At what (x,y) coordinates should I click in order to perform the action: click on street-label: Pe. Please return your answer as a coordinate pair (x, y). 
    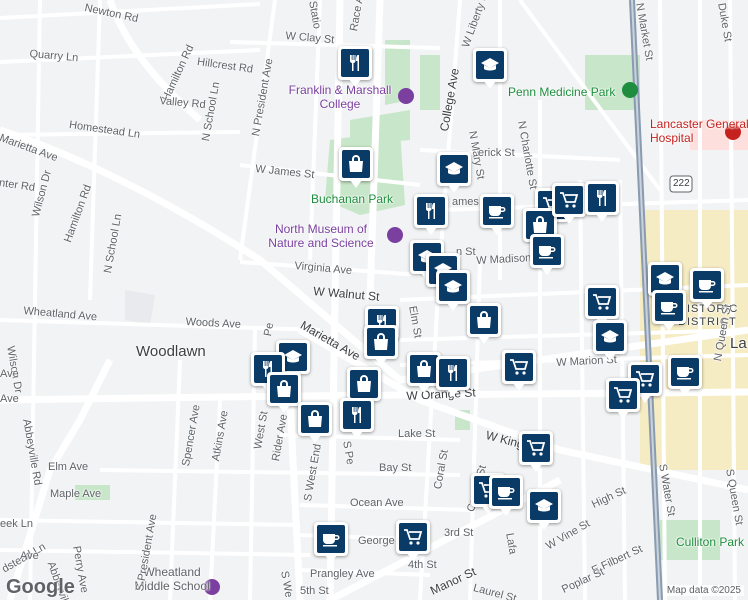
    Looking at the image, I should click on (269, 329).